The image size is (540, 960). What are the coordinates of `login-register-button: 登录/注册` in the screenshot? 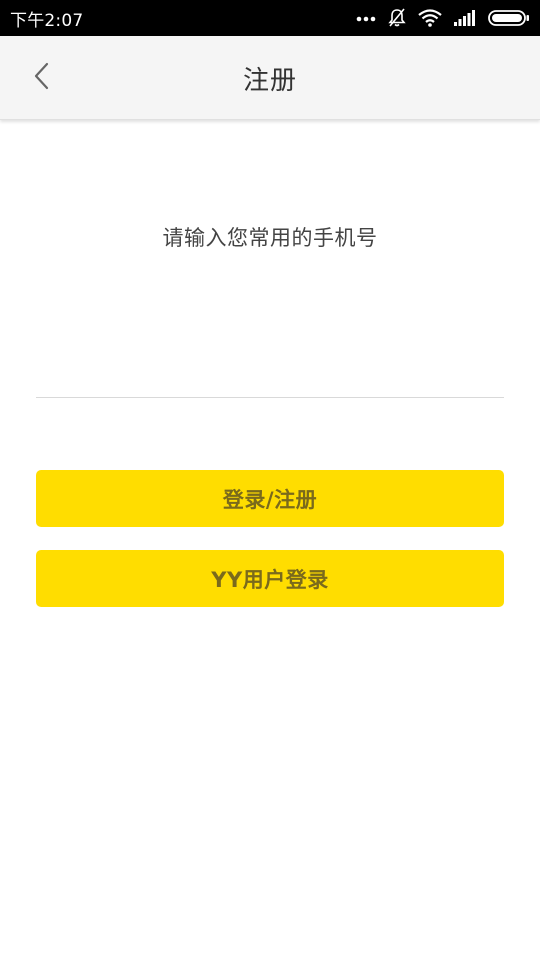 It's located at (270, 498).